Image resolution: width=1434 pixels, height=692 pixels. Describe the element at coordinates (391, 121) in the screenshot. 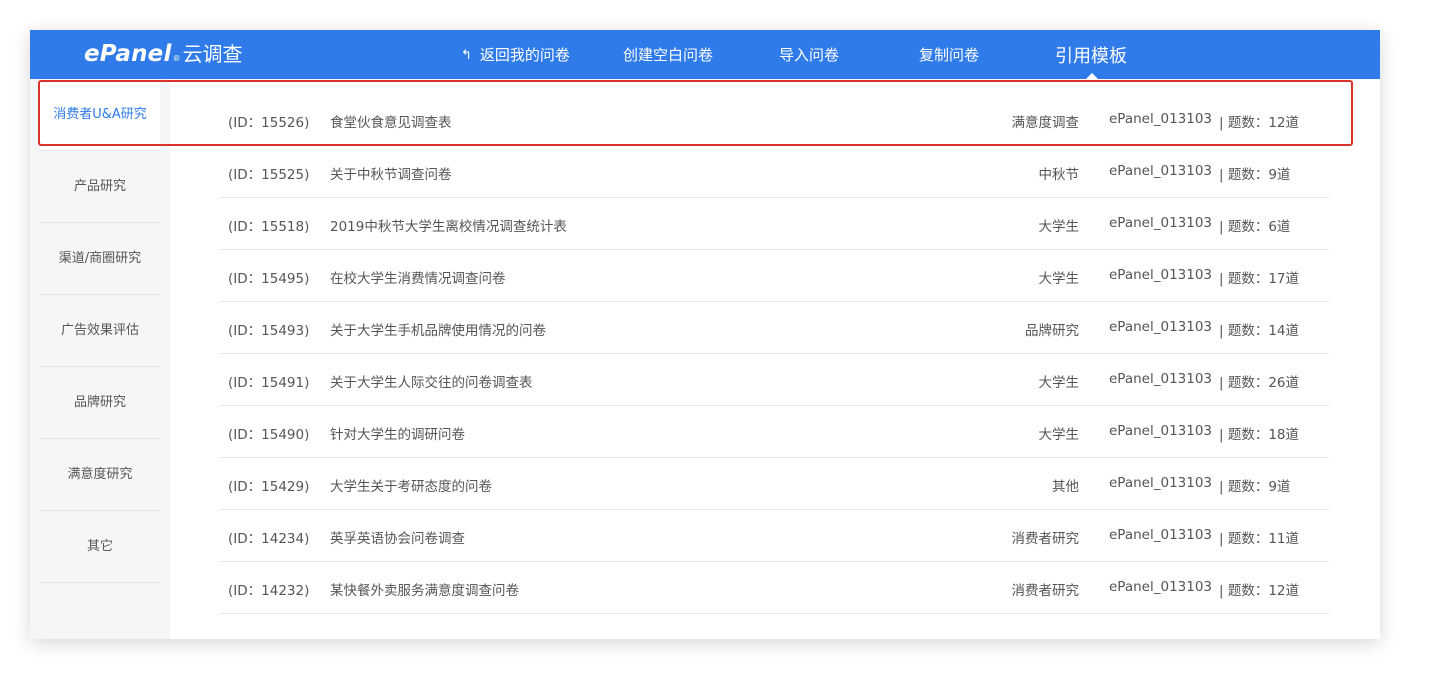

I see `template-title: 食堂伙食意见调查表` at that location.